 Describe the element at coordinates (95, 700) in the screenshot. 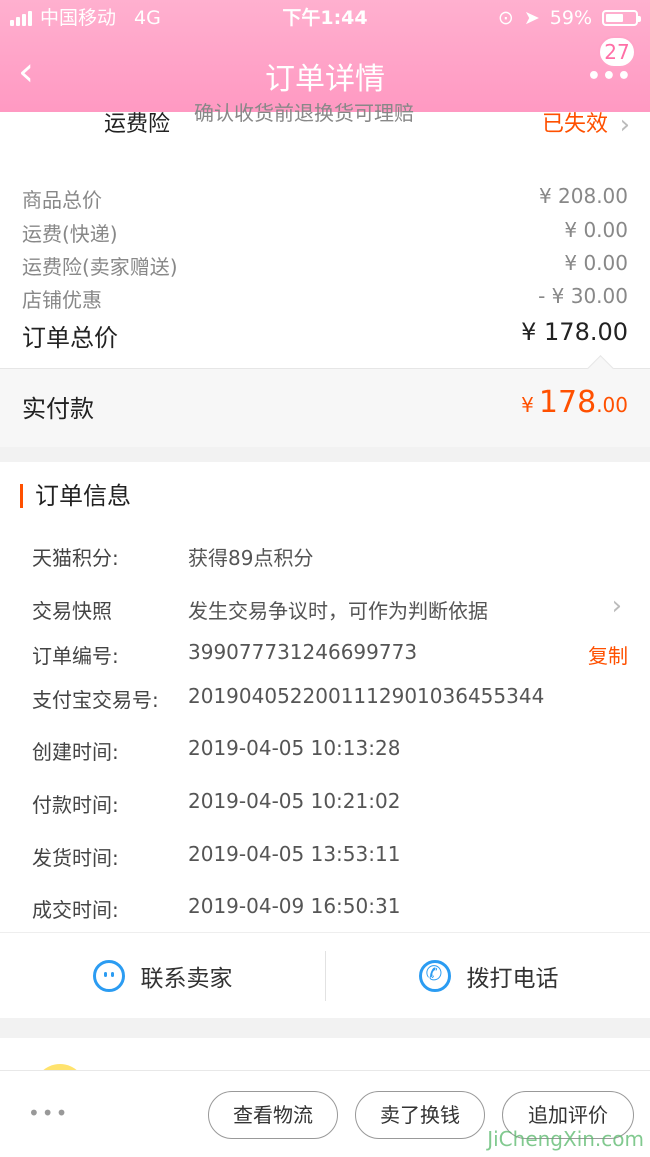

I see `info-key: 支付宝交易号:` at that location.